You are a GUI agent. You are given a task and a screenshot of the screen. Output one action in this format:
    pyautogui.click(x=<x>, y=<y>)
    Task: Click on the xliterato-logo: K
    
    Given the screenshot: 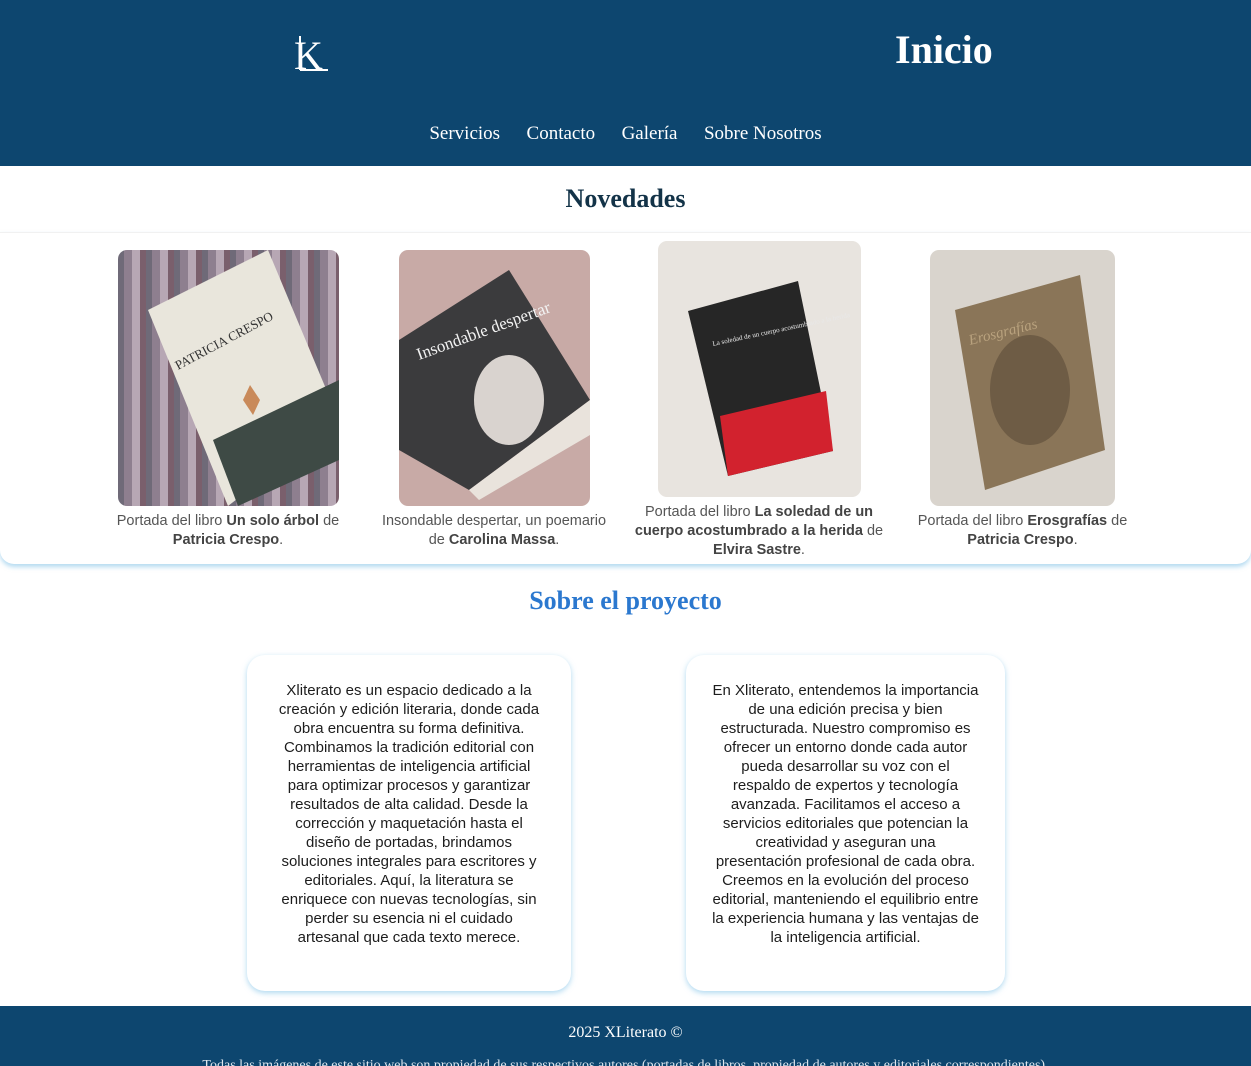 What is the action you would take?
    pyautogui.click(x=312, y=55)
    